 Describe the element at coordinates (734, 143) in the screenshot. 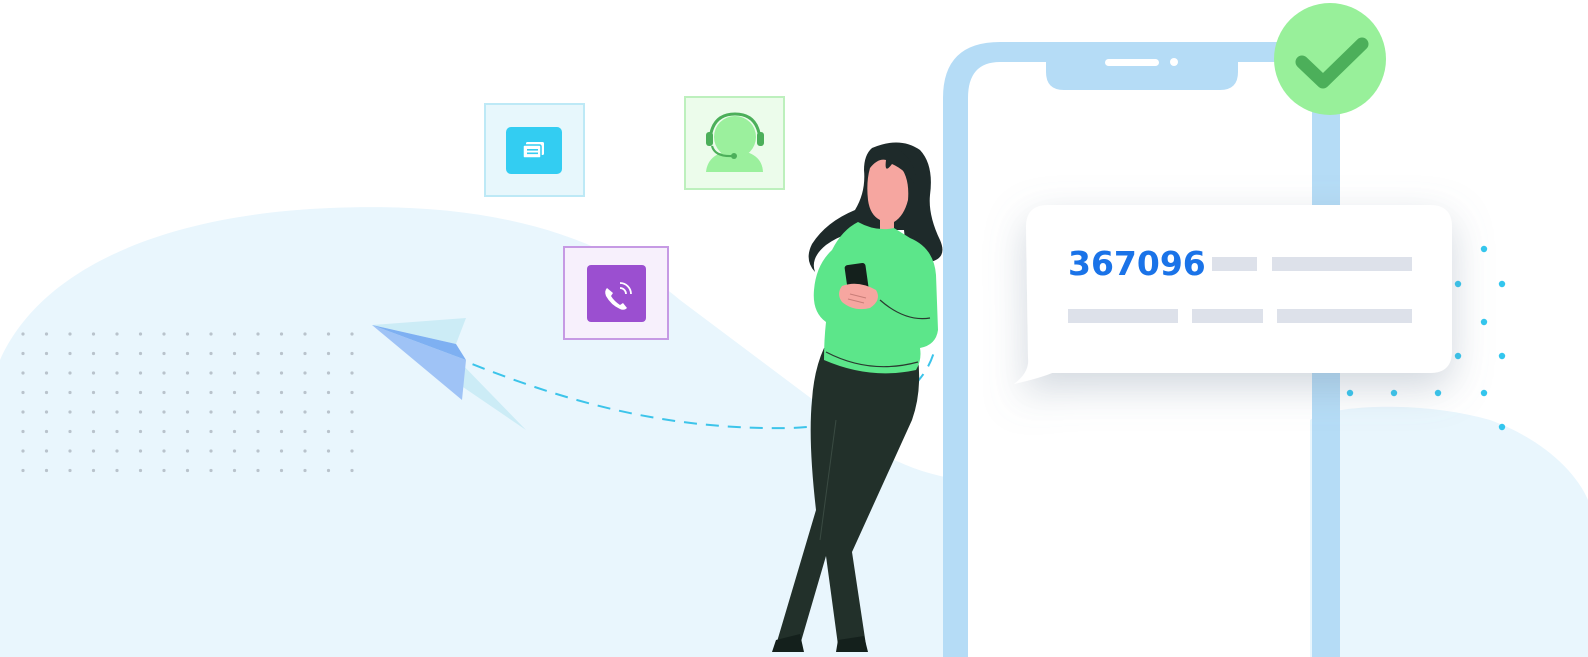

I see `support-tile` at that location.